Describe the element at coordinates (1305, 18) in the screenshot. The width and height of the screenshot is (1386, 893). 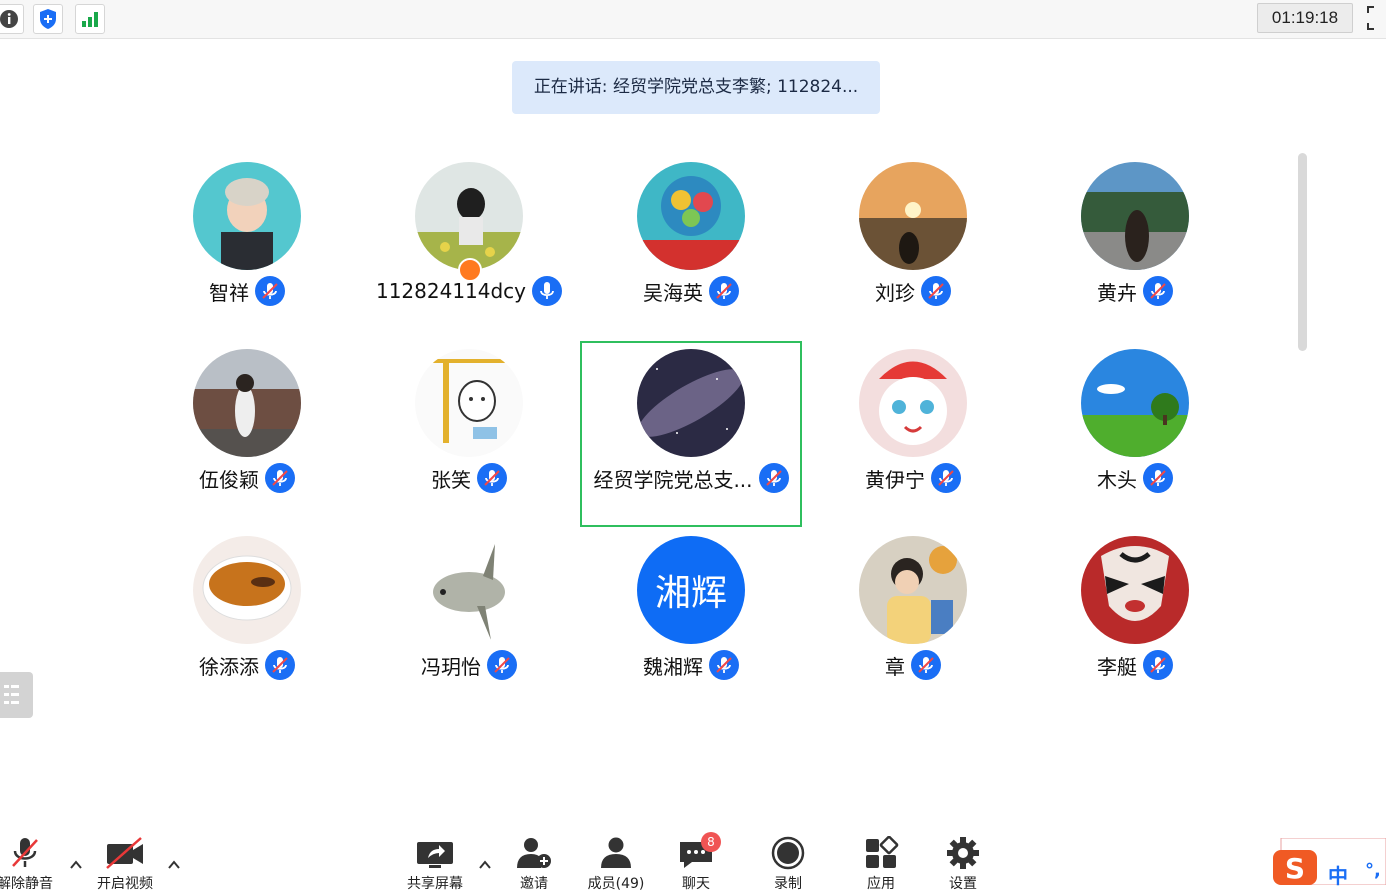
I see `meeting-timer: 01:19:18` at that location.